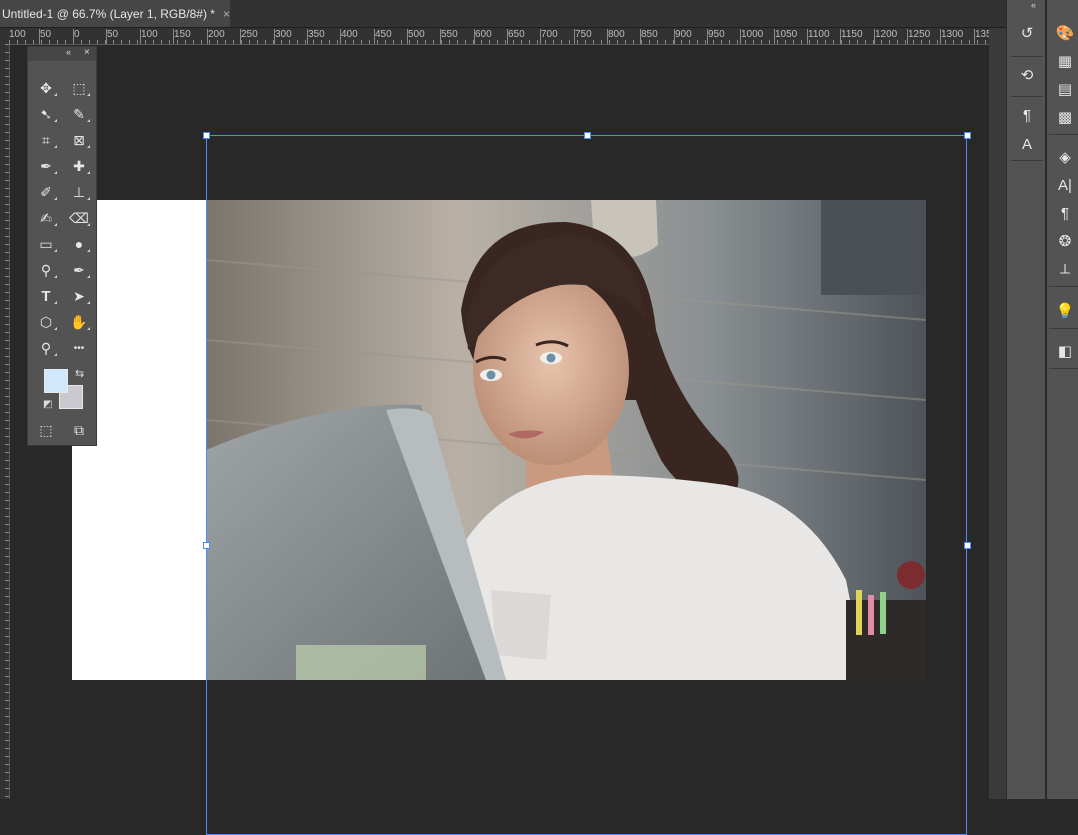  Describe the element at coordinates (46, 244) in the screenshot. I see `gradient-tool-icon: ▭` at that location.